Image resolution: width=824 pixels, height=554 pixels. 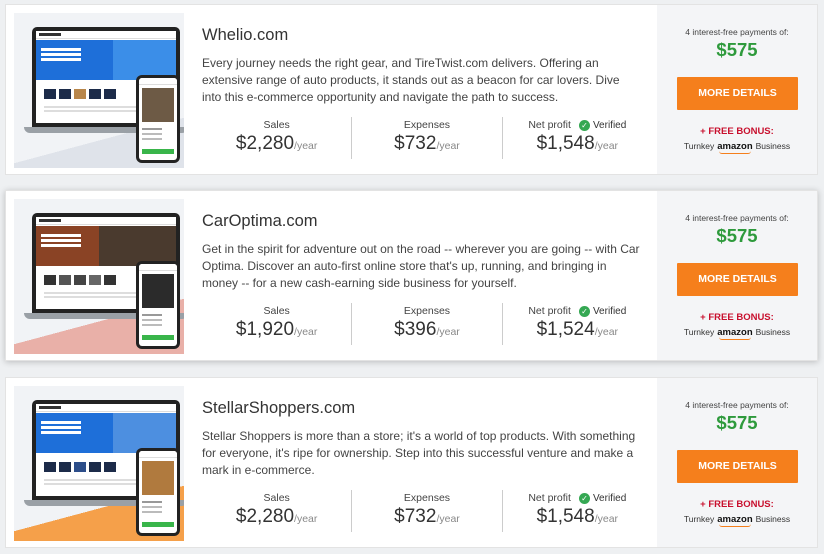 I want to click on sales-value: $1,920, so click(x=265, y=329).